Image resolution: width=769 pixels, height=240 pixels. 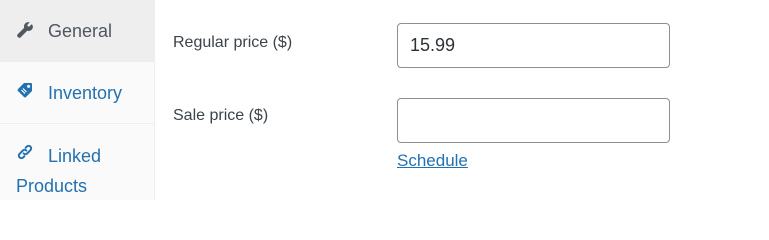 I want to click on tab-general-label: General, so click(x=80, y=31).